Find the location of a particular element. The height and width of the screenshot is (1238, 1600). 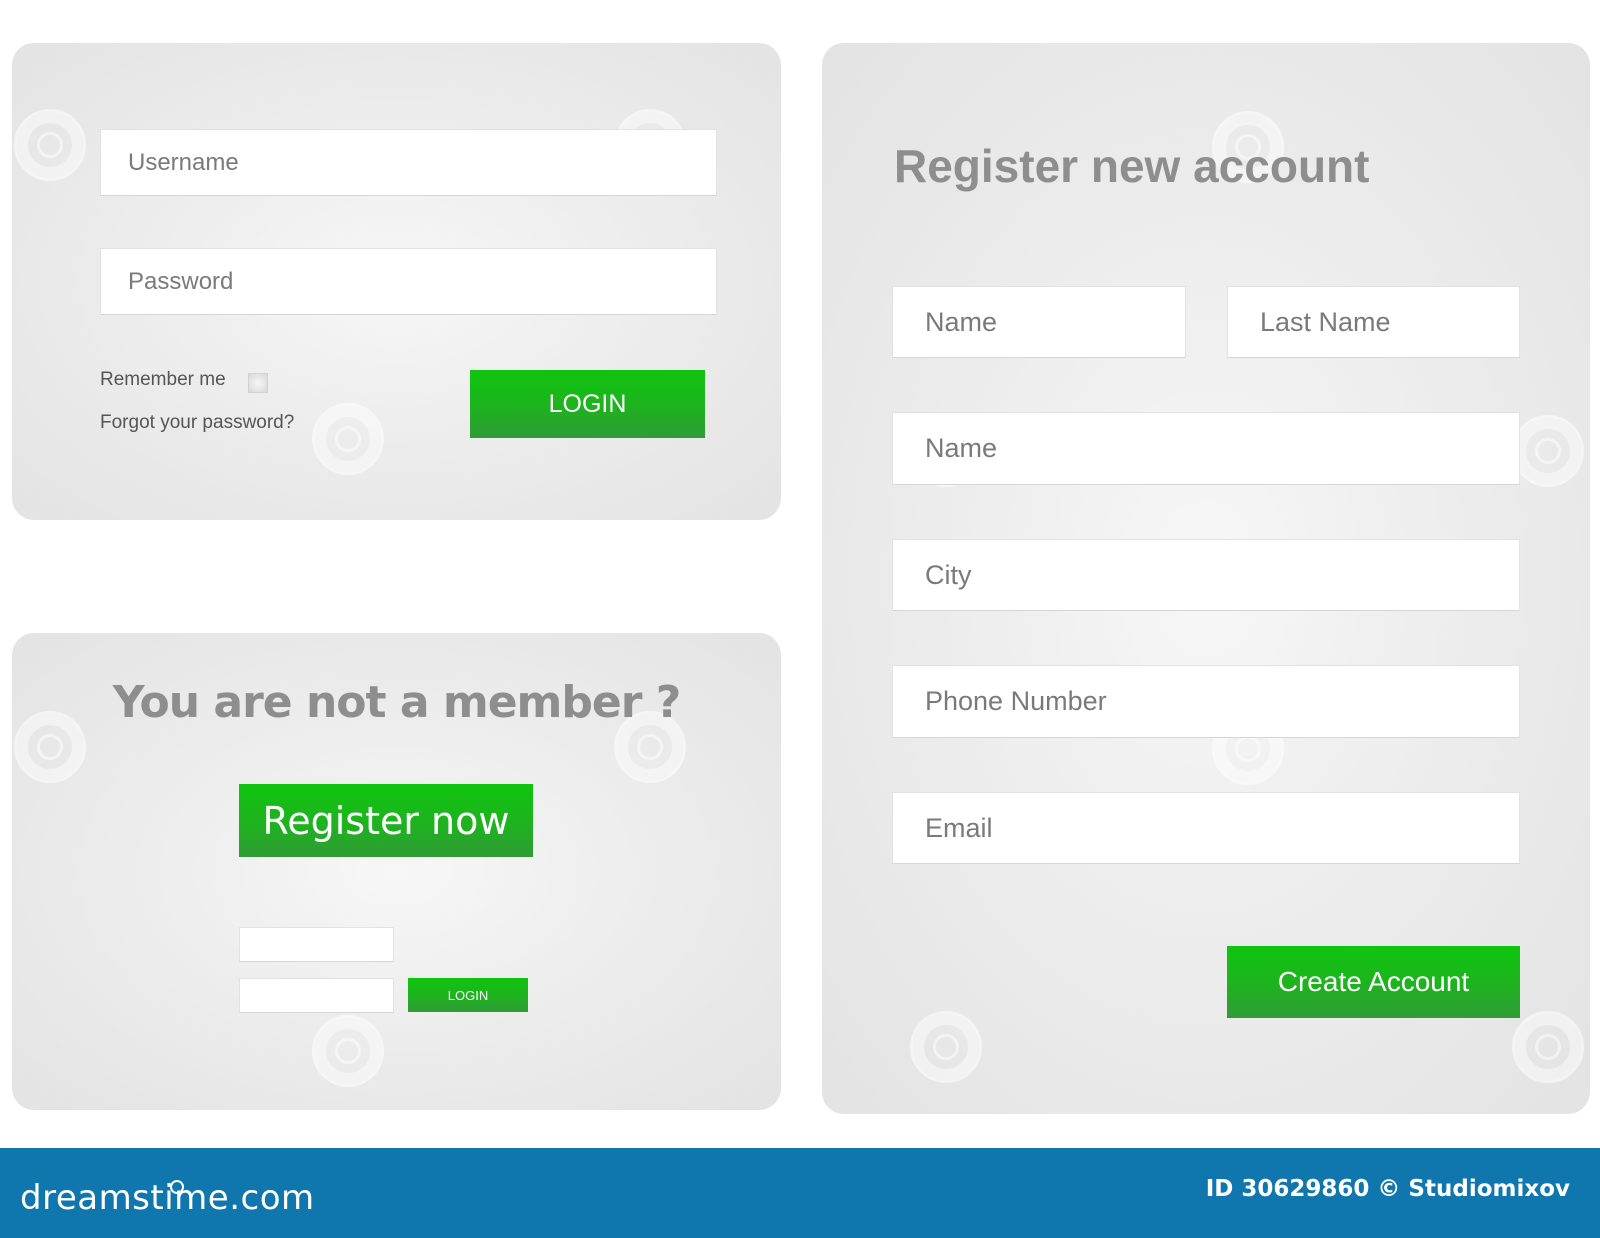

register-now-label: Register now is located at coordinates (386, 820).